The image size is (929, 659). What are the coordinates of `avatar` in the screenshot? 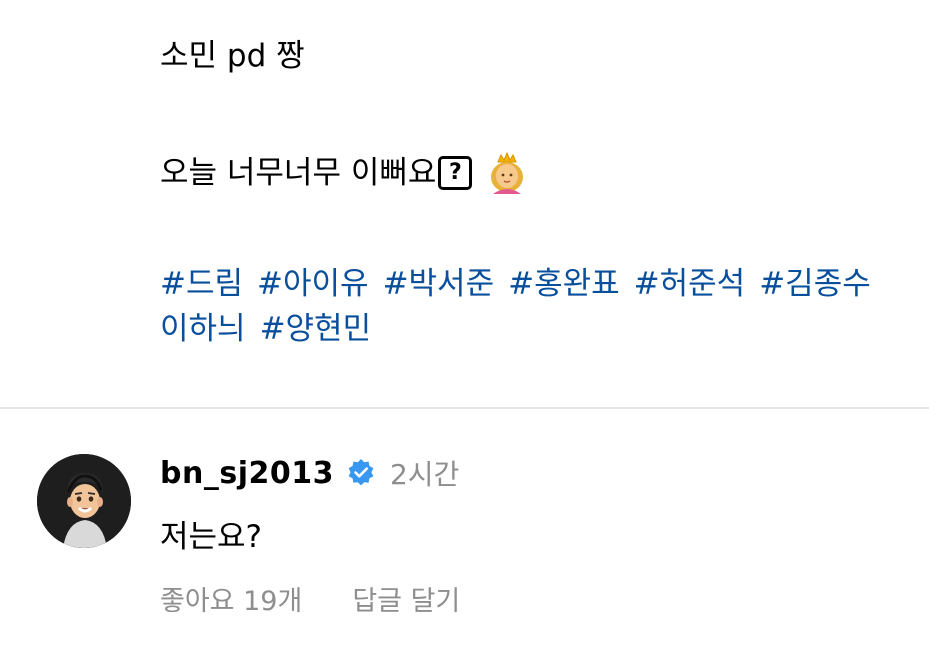 It's located at (84, 501).